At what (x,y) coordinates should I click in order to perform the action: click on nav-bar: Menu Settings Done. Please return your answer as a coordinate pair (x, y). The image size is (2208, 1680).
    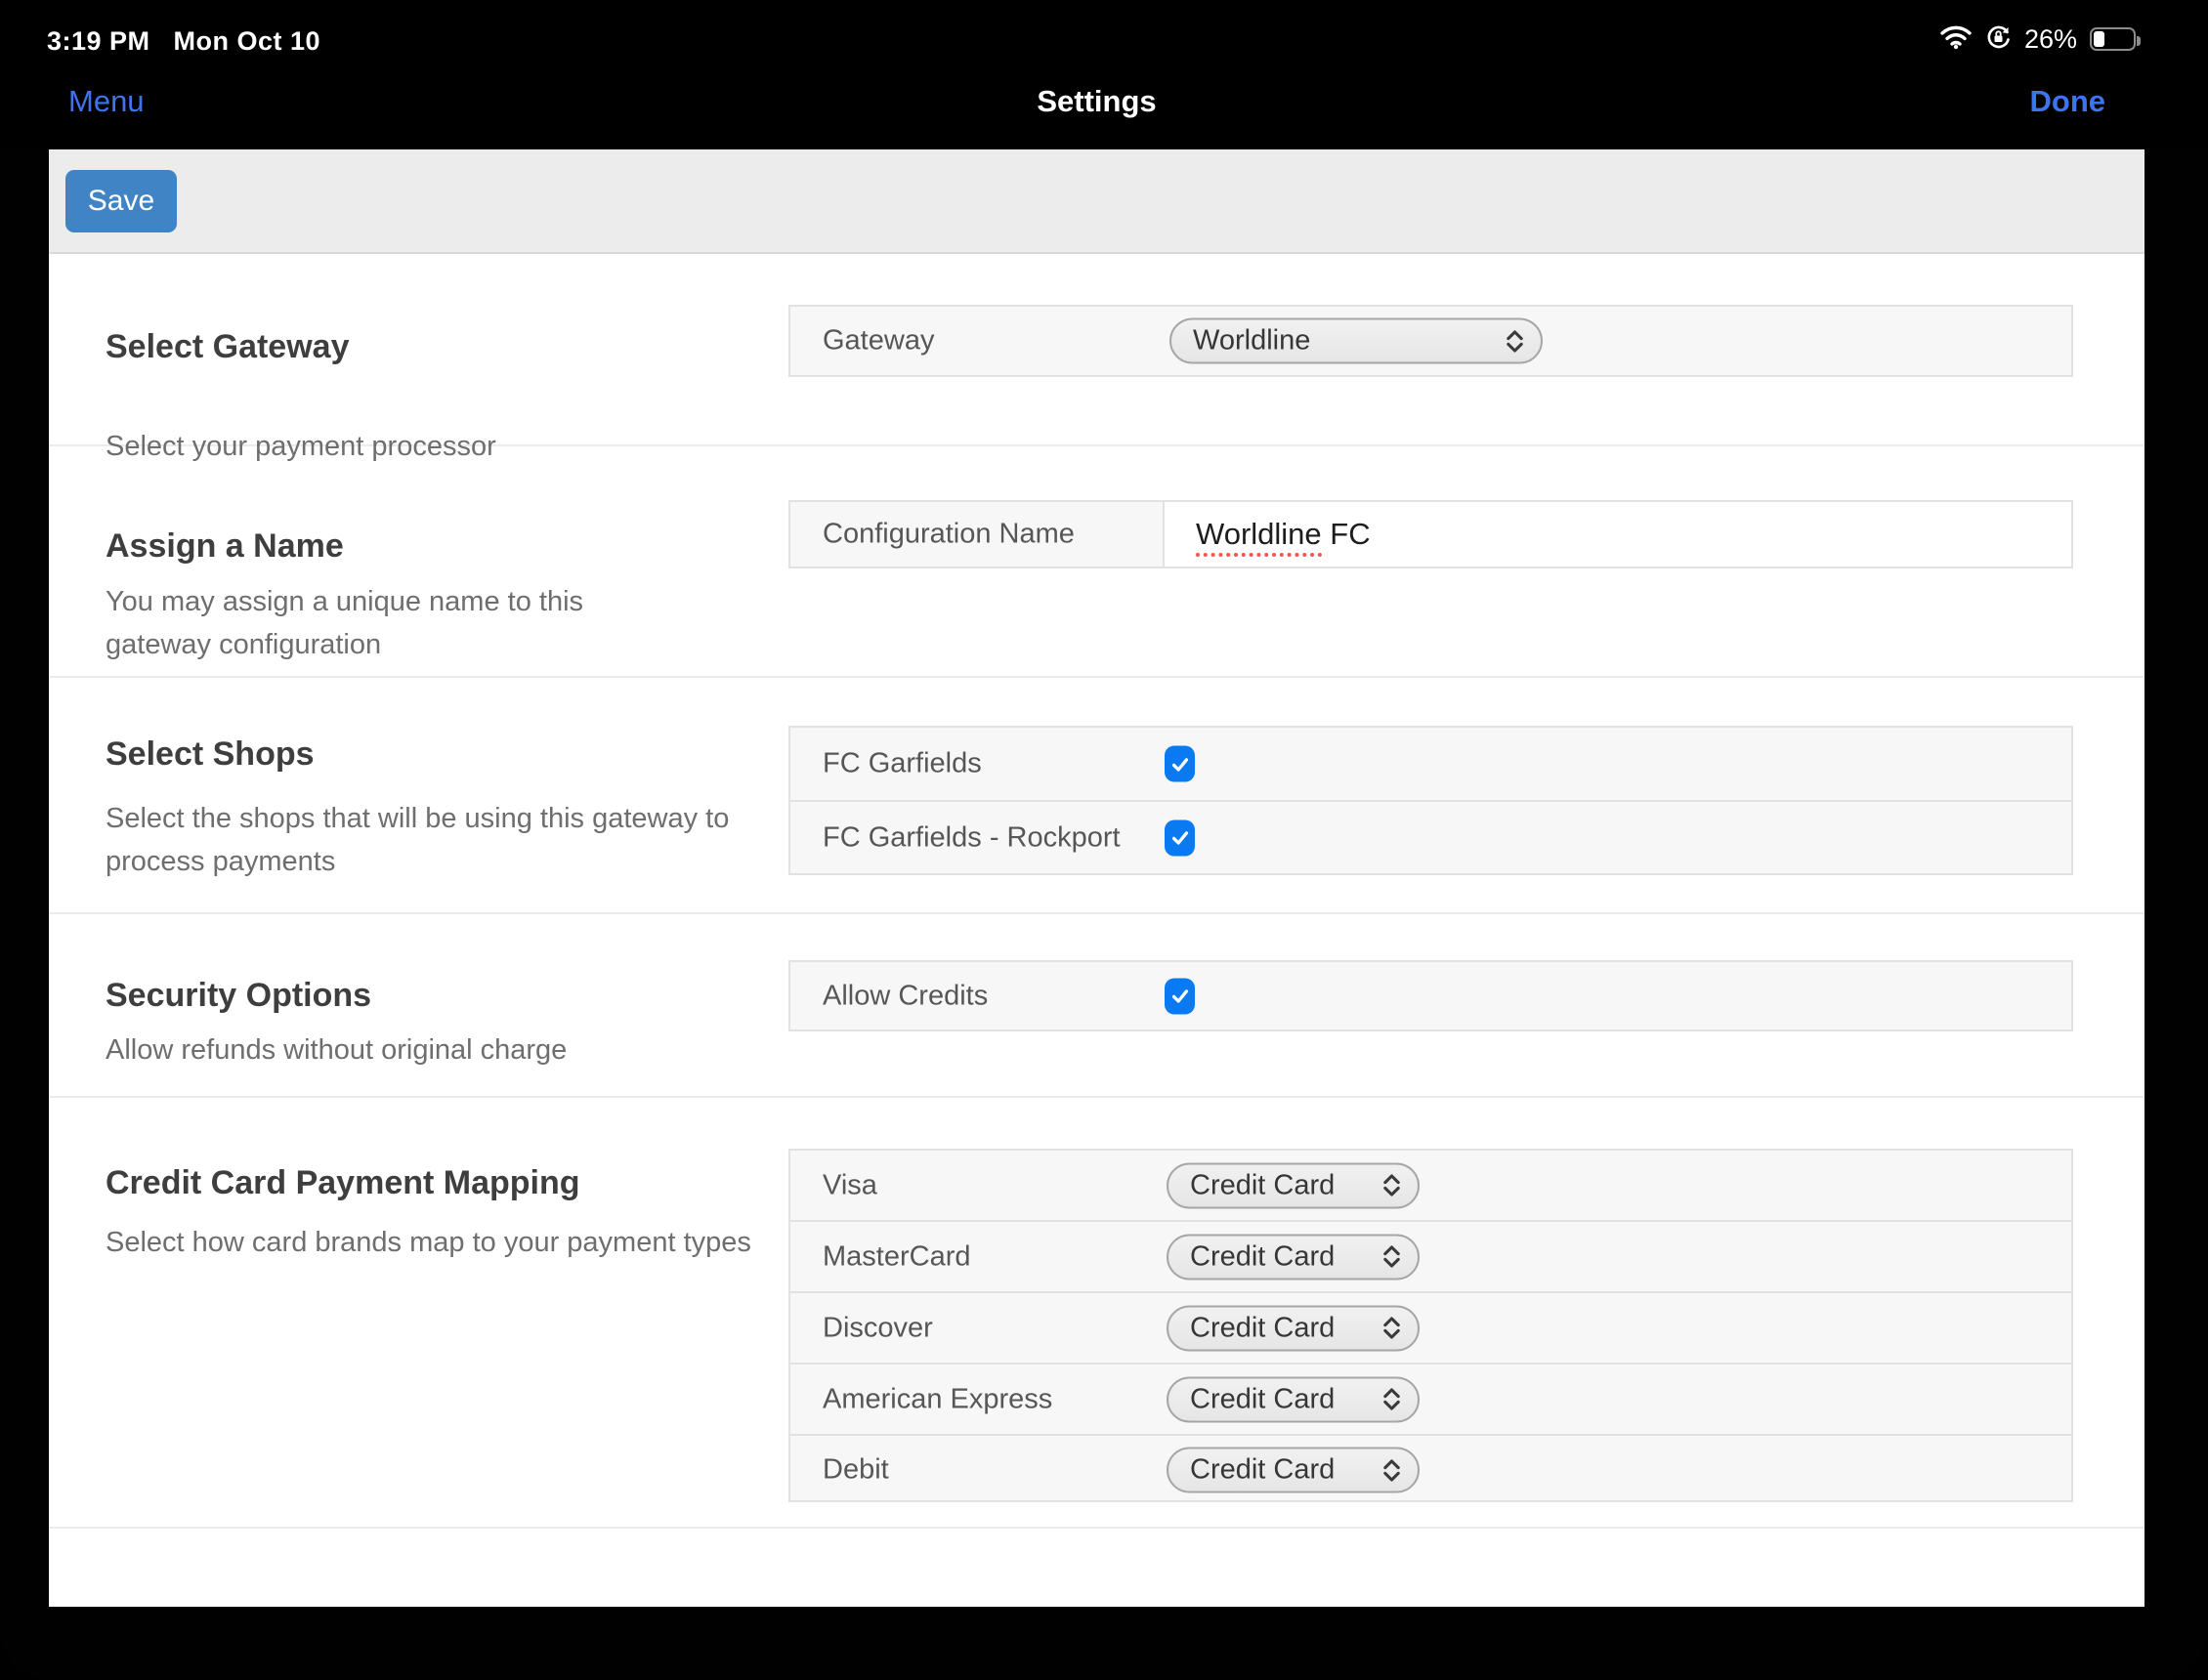
    Looking at the image, I should click on (1104, 105).